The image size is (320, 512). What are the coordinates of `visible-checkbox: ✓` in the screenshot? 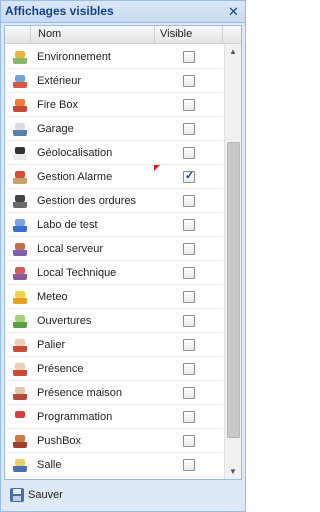 It's located at (189, 176).